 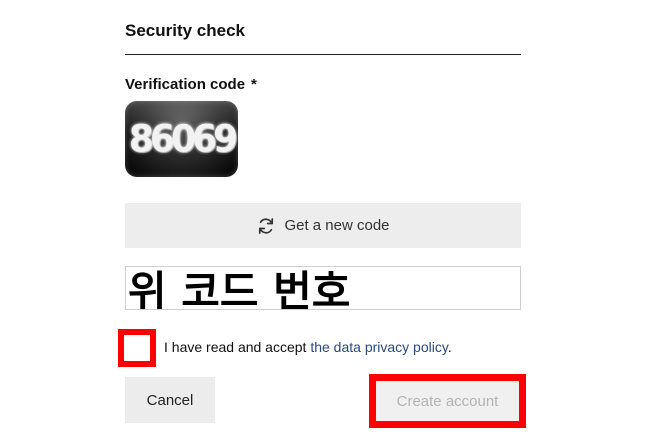 I want to click on checkbox-inner, so click(x=137, y=348).